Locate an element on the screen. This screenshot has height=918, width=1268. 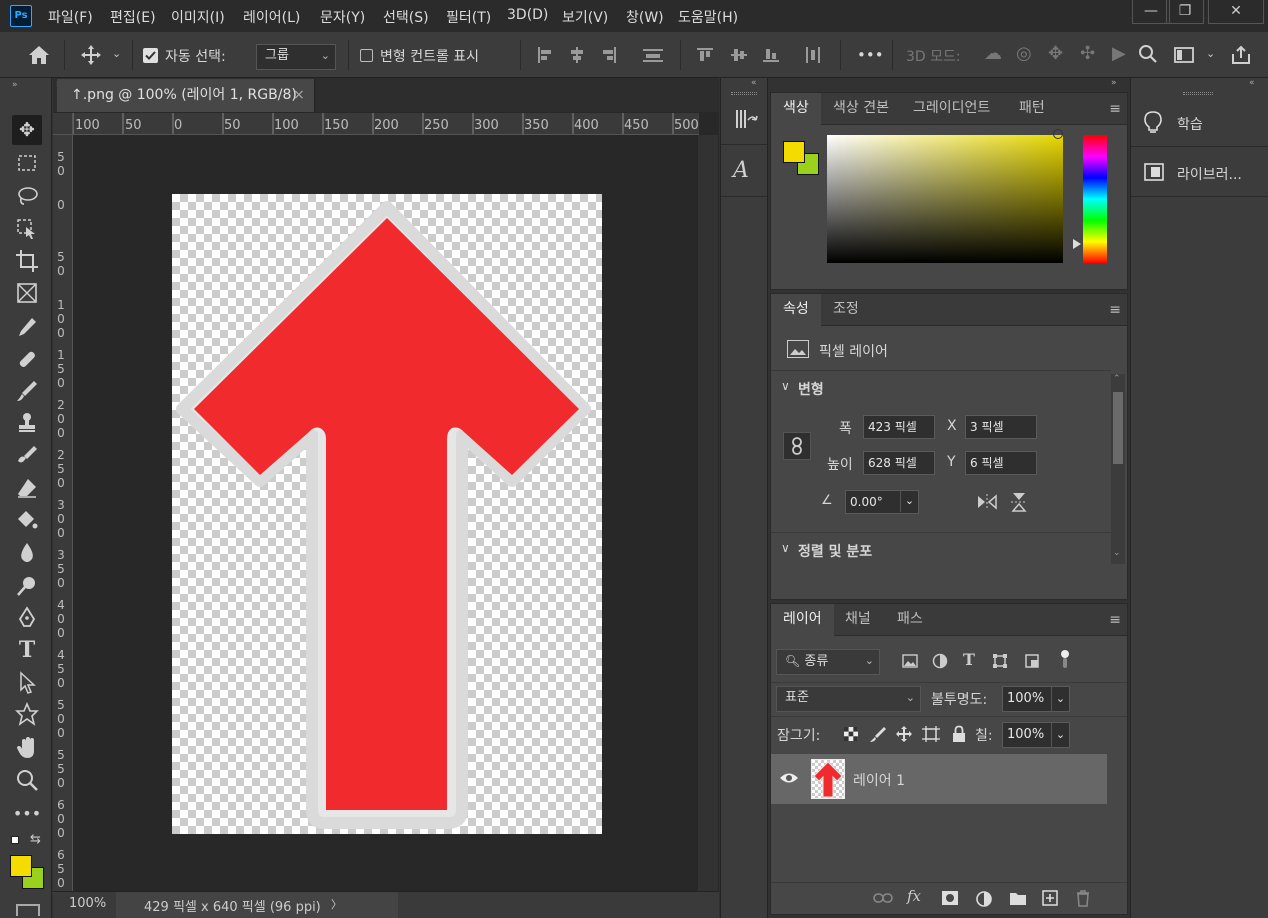
healing-brush-tool-icon is located at coordinates (27, 359).